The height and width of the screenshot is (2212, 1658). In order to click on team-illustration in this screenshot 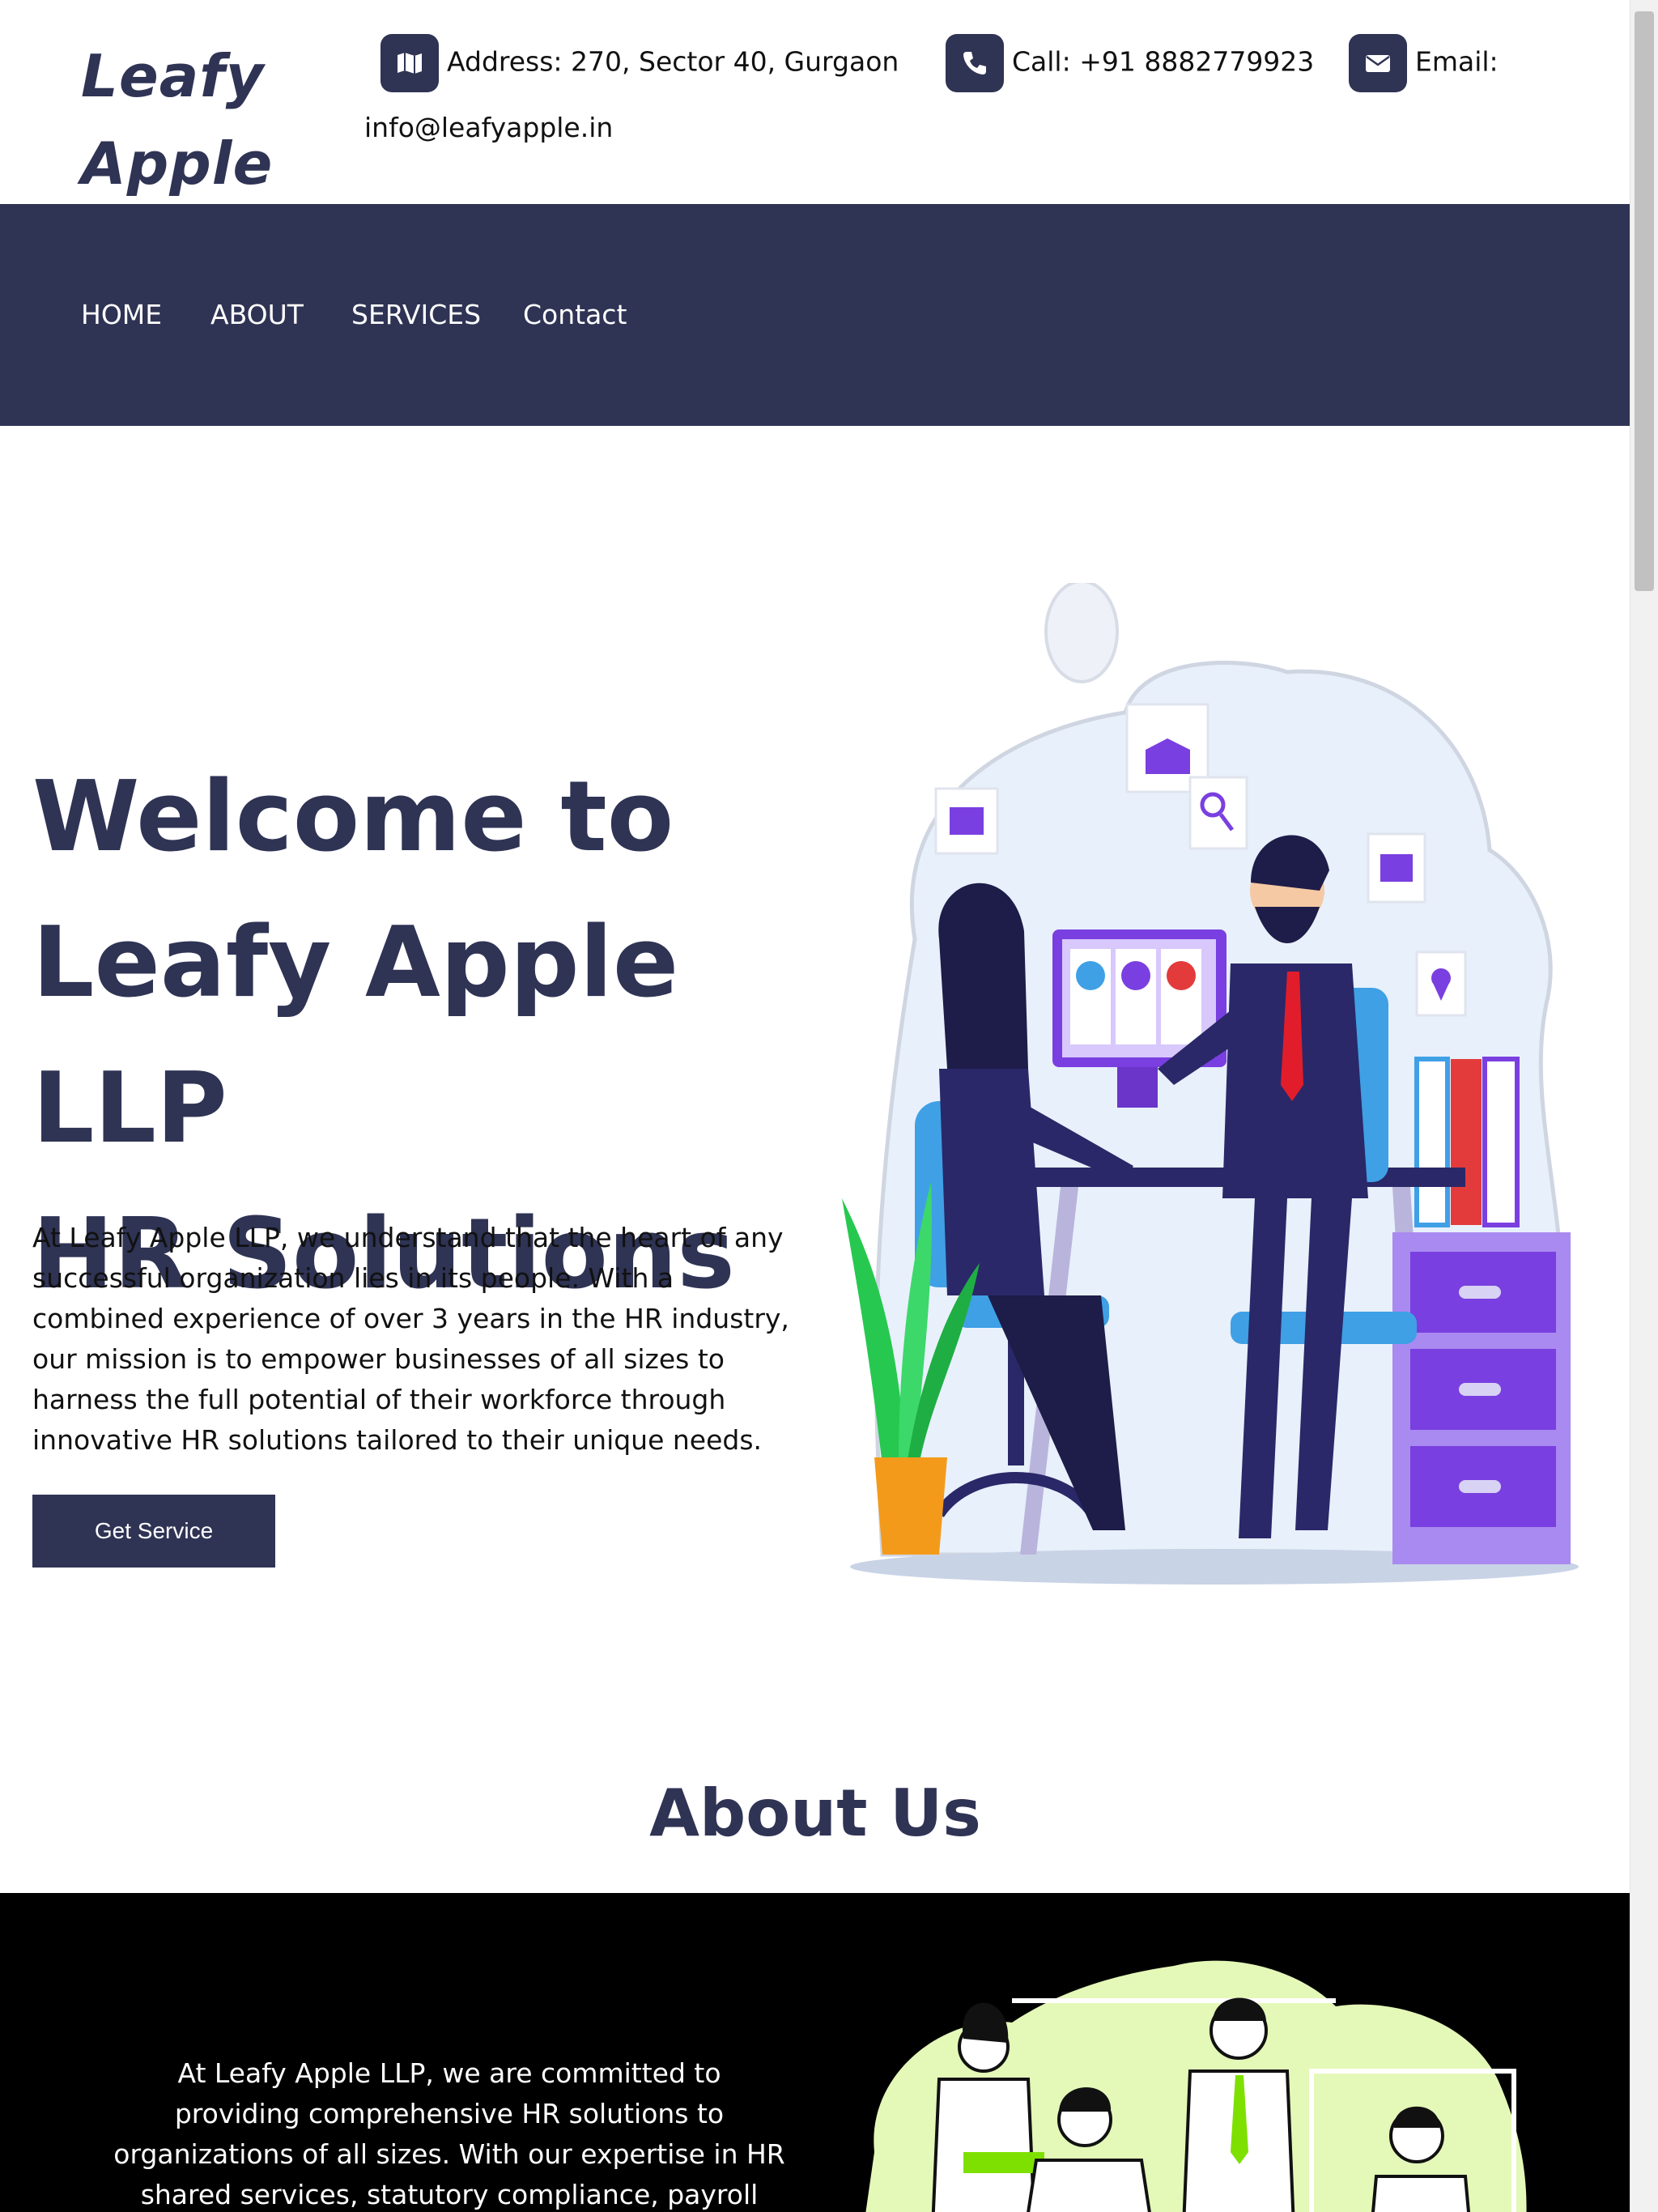, I will do `click(1196, 2086)`.